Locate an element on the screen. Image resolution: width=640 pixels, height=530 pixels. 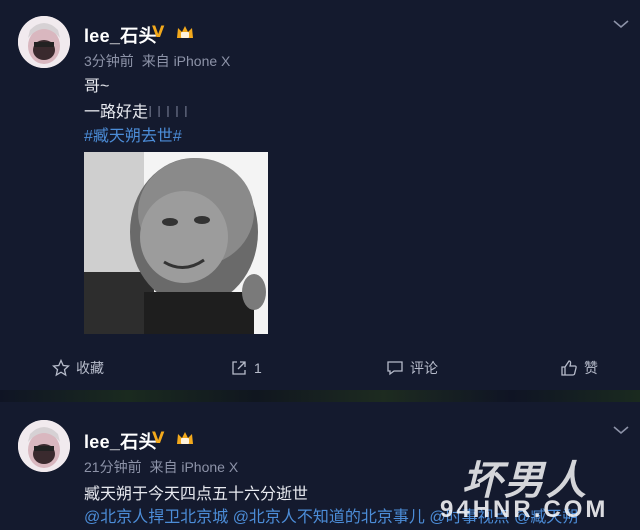
favorite-label: 收藏 is located at coordinates (90, 368).